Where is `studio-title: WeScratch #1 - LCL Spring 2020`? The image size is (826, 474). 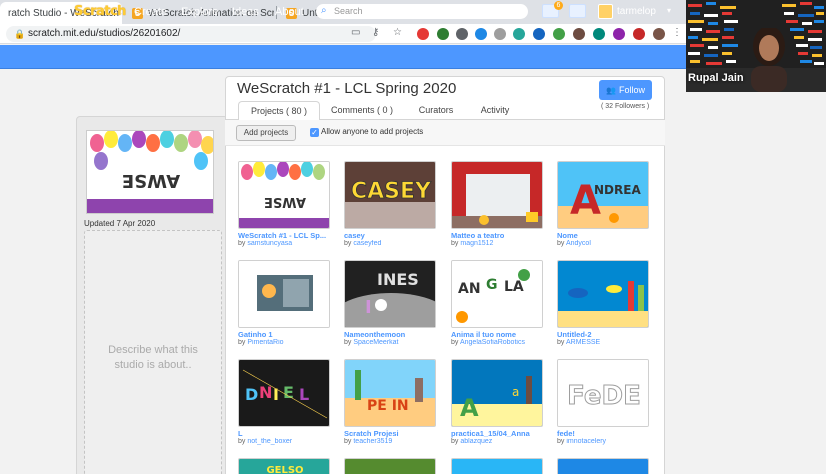
studio-title: WeScratch #1 - LCL Spring 2020 is located at coordinates (346, 88).